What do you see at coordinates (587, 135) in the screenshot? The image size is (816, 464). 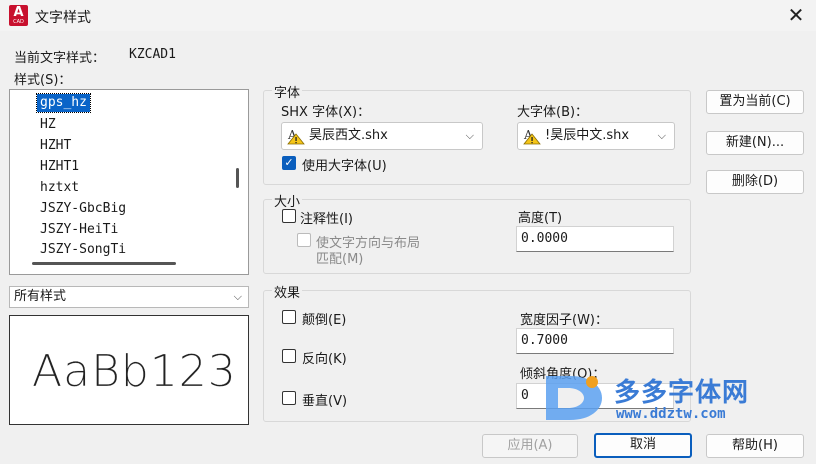 I see `big-font-value: !昊辰中文.shx` at bounding box center [587, 135].